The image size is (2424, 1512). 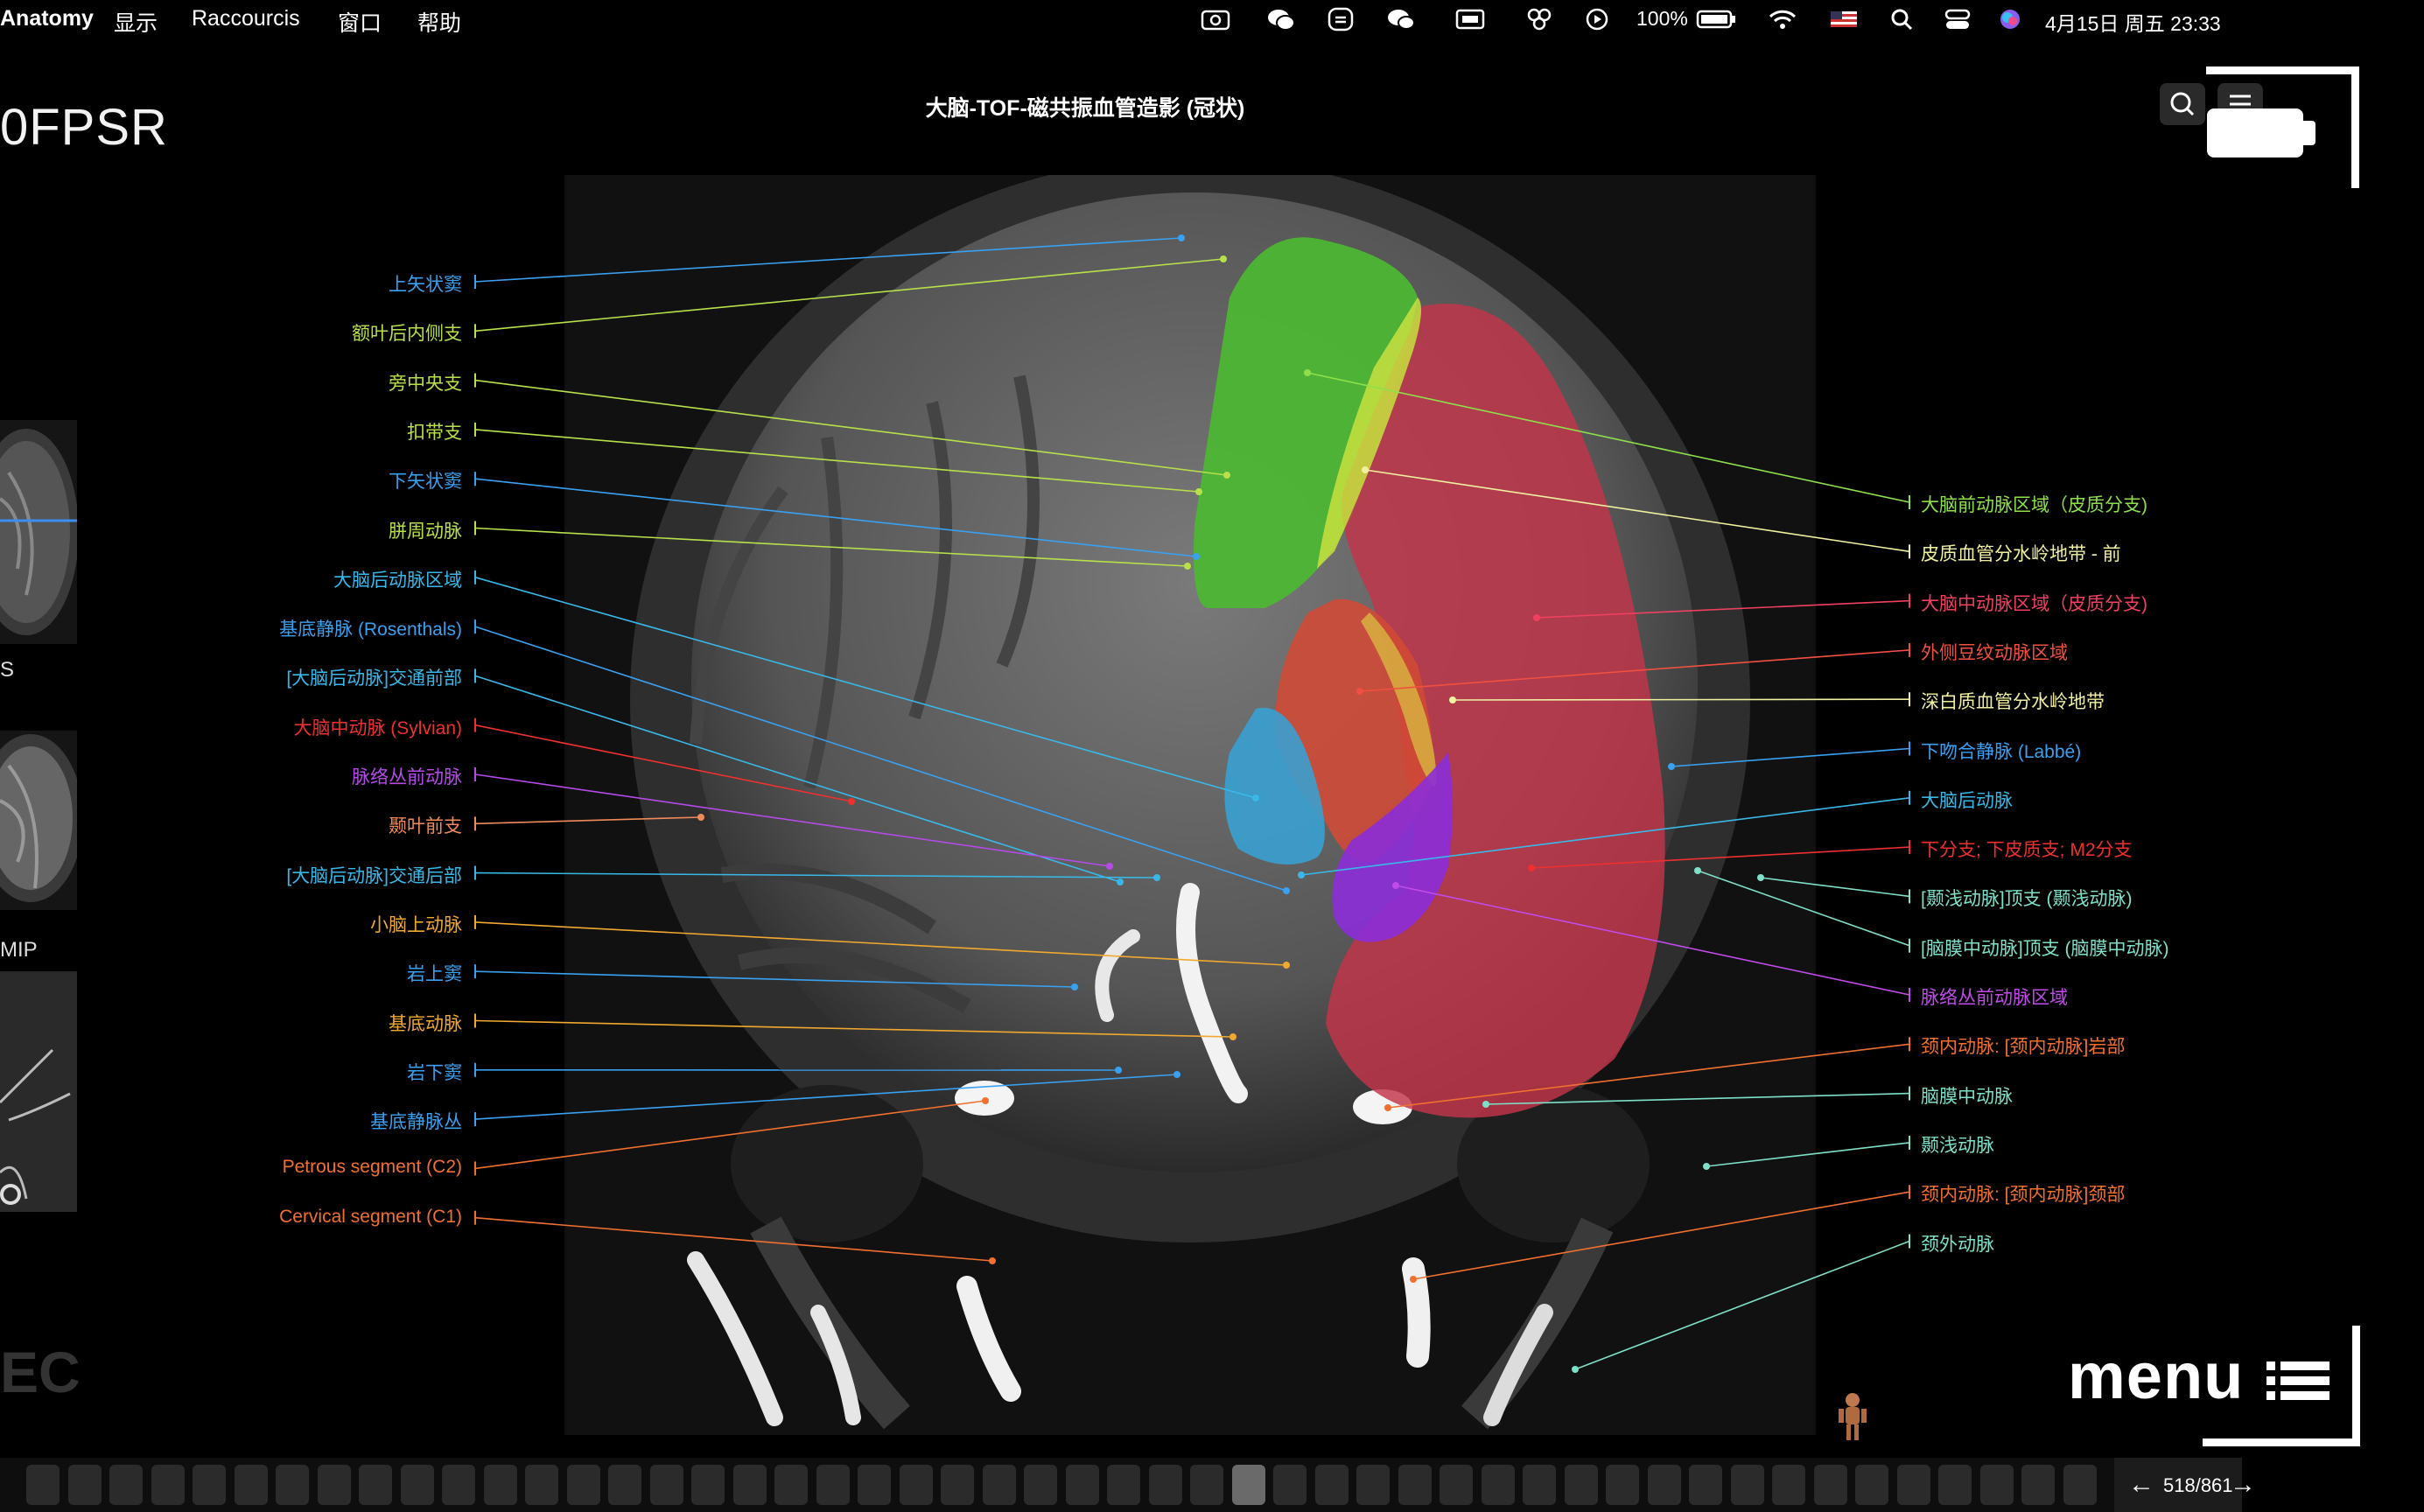 What do you see at coordinates (2023, 1193) in the screenshot?
I see `label-right-14: 颈内动脉: [颈内动脉]颈部` at bounding box center [2023, 1193].